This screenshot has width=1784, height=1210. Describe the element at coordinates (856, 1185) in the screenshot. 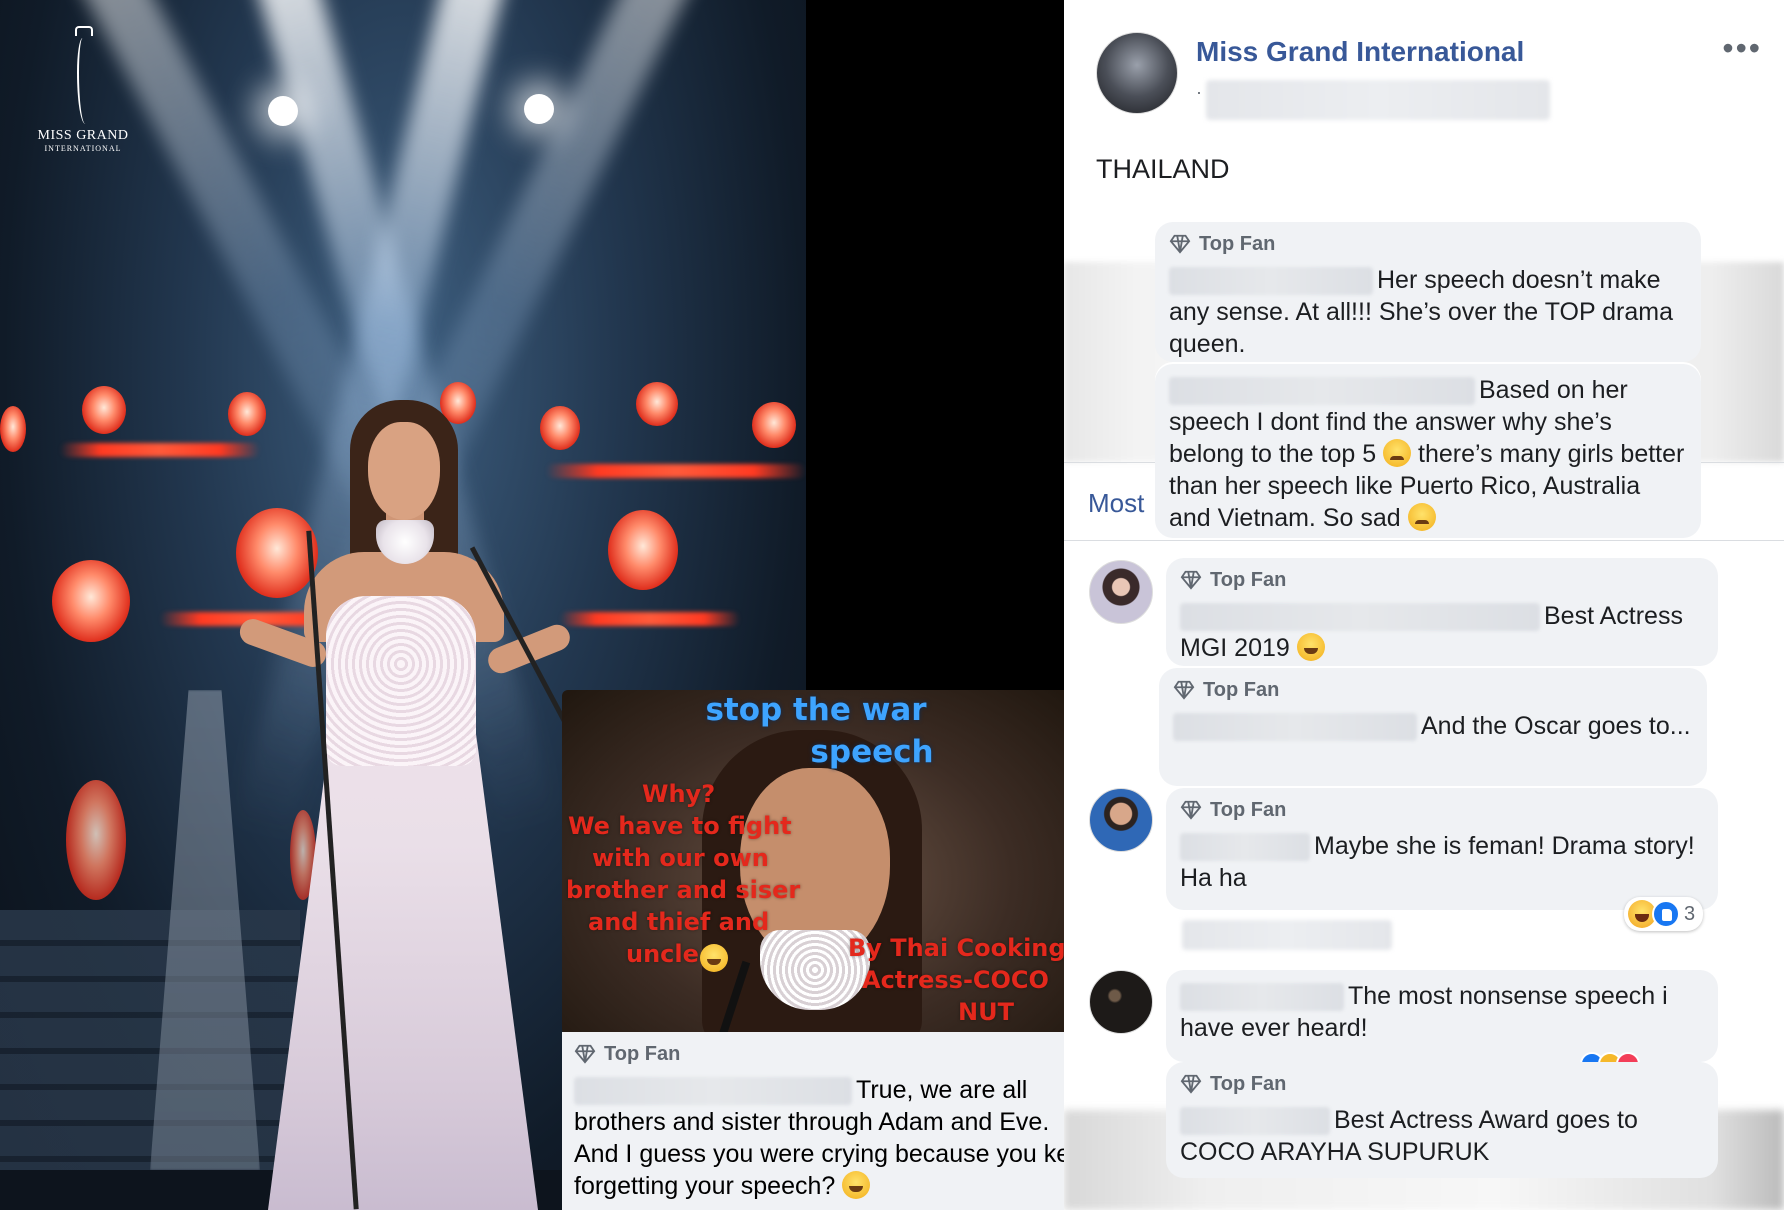

I see `grinning-emoji-icon` at that location.